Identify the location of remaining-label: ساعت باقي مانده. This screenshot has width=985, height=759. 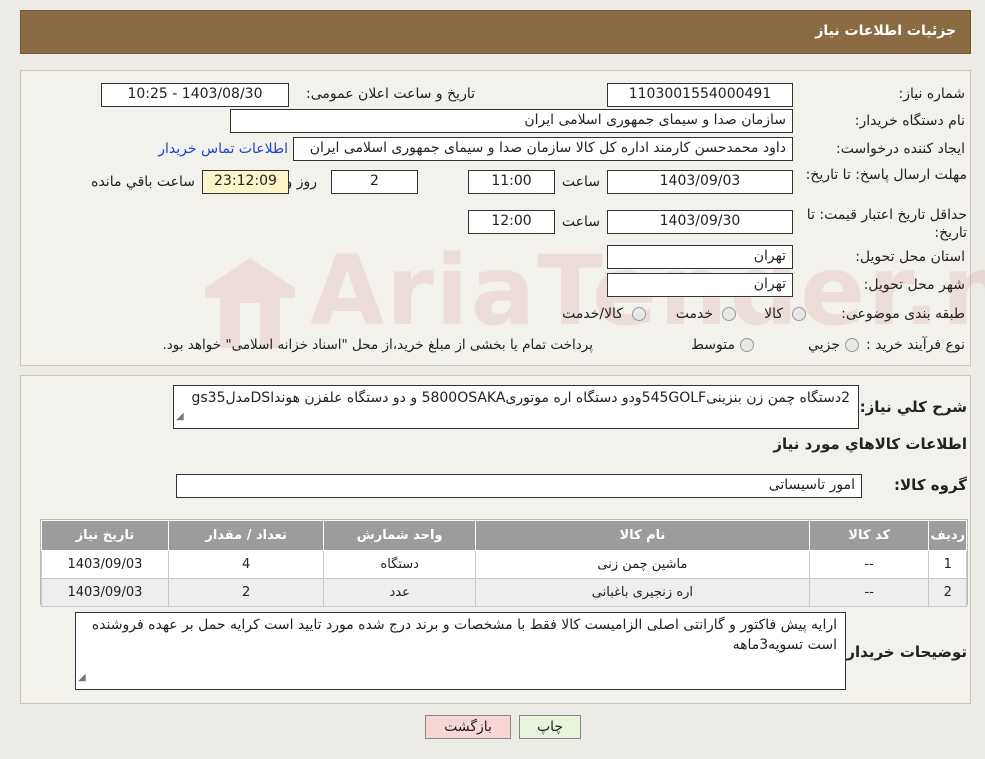
(143, 182).